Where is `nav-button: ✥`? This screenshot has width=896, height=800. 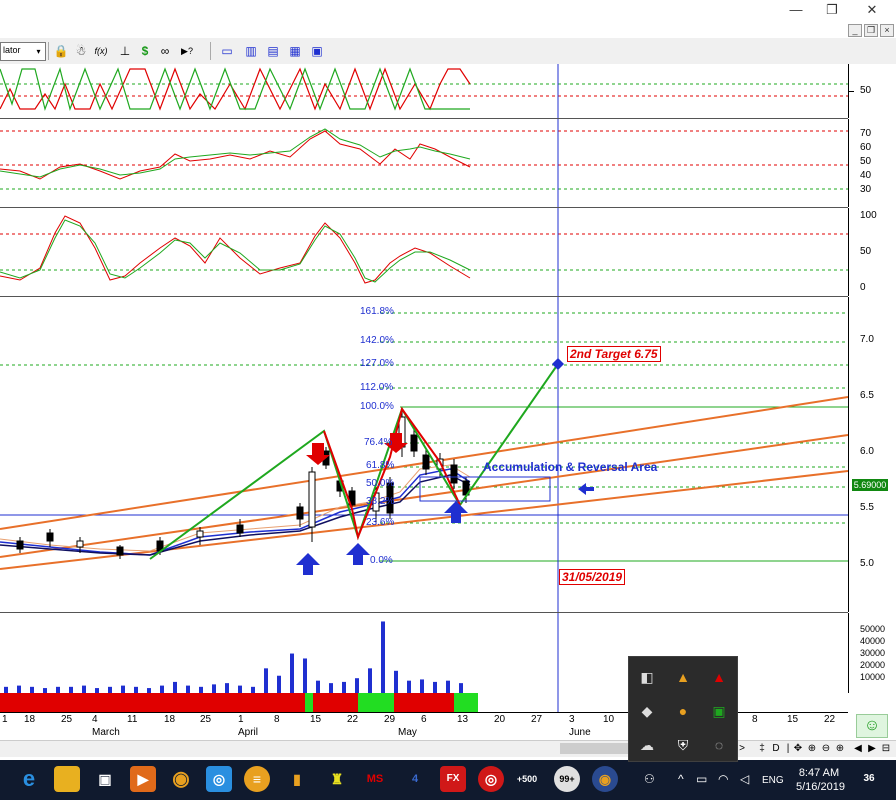
nav-button: ✥ is located at coordinates (798, 749).